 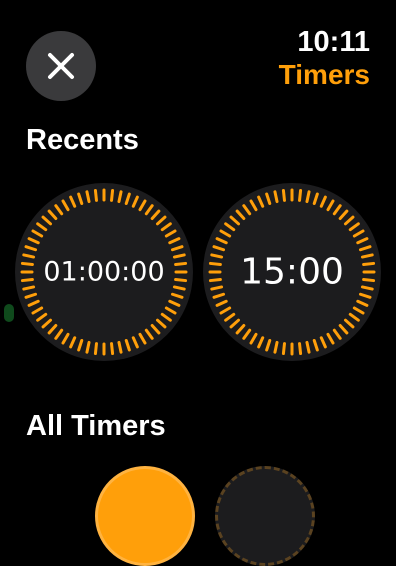 What do you see at coordinates (324, 74) in the screenshot?
I see `app-title: Timers` at bounding box center [324, 74].